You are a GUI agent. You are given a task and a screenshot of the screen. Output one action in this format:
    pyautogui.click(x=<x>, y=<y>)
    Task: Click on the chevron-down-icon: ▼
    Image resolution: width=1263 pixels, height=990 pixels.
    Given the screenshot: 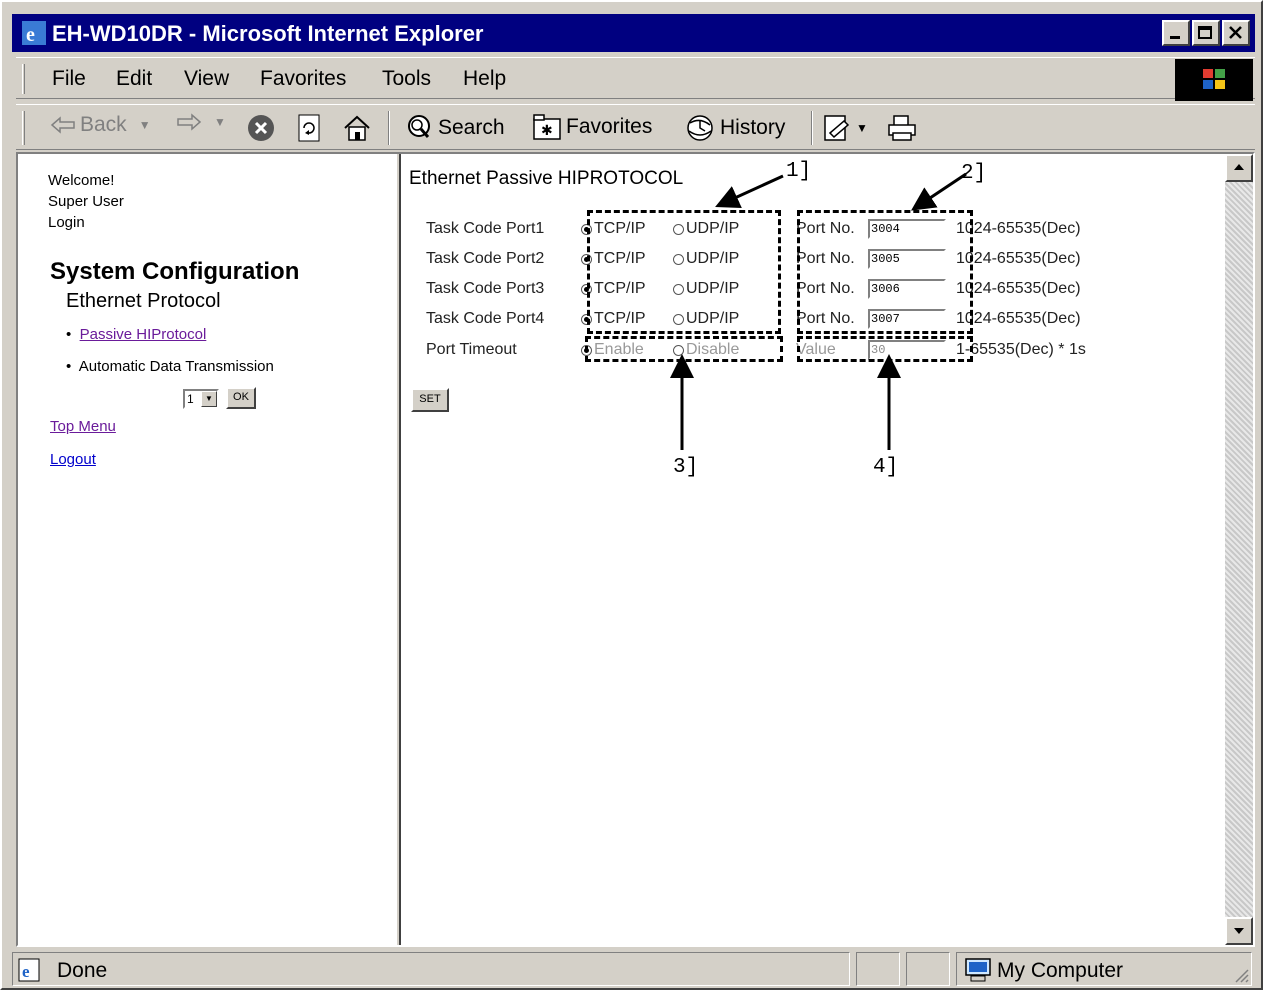 What is the action you would take?
    pyautogui.click(x=209, y=399)
    